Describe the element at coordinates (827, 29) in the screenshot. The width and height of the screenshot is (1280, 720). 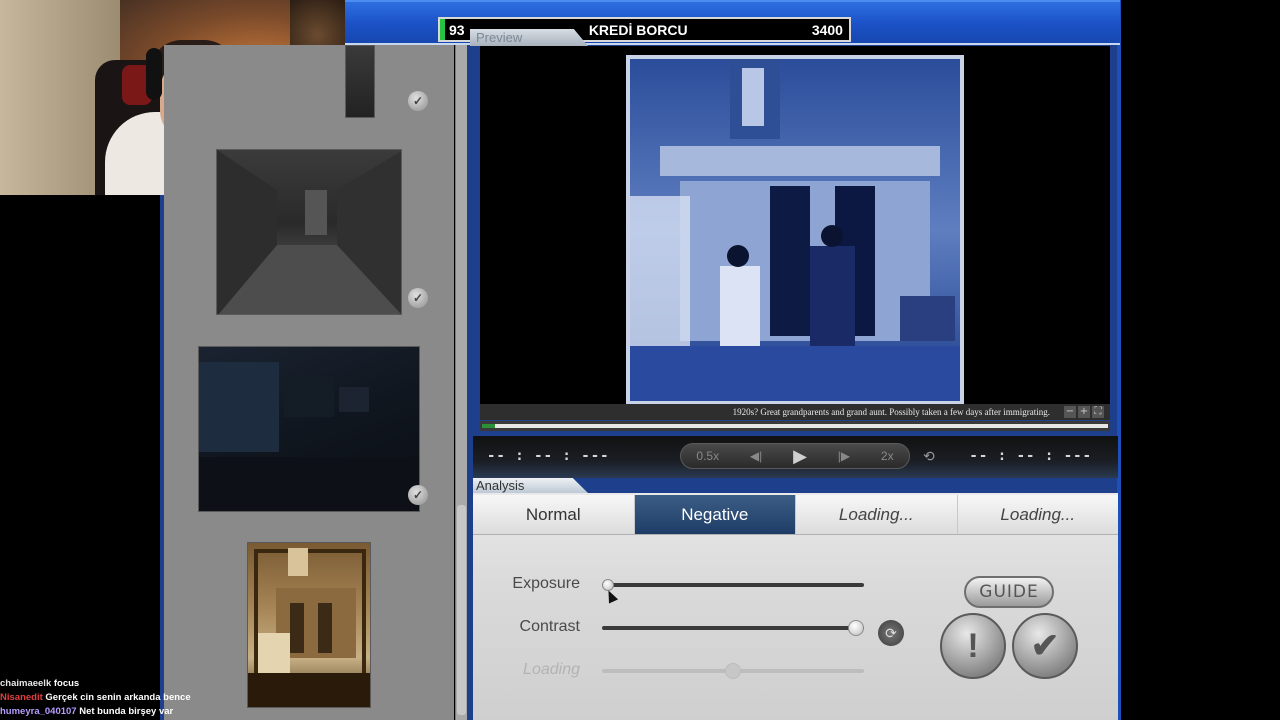
I see `credit-right-value: 3400` at that location.